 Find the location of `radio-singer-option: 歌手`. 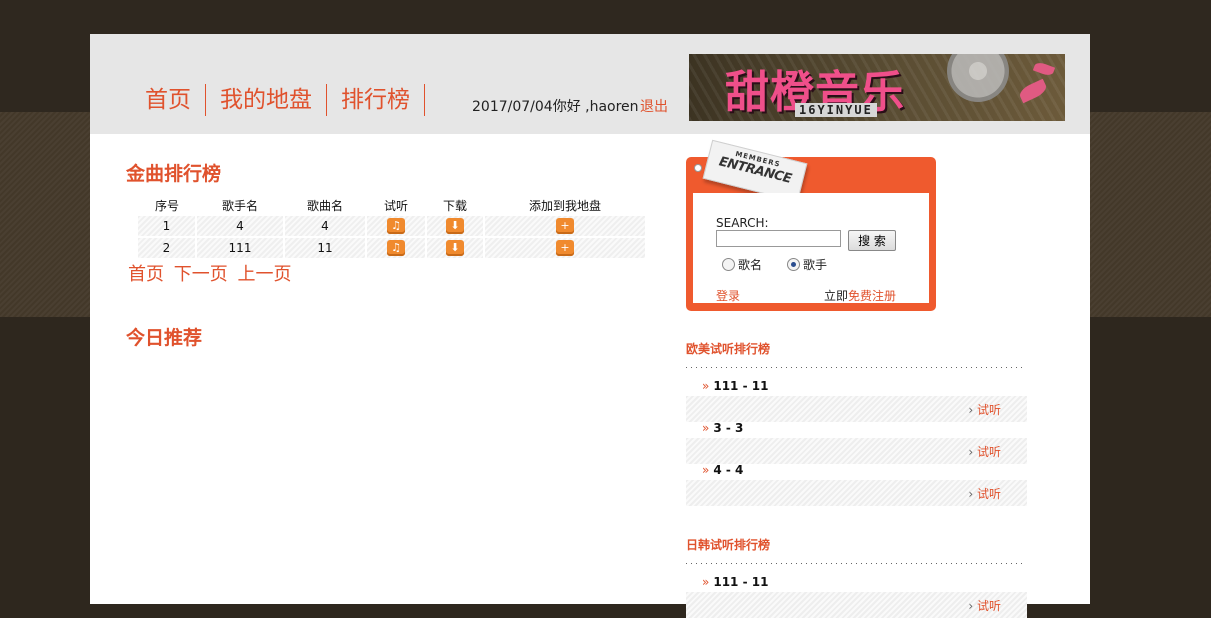

radio-singer-option: 歌手 is located at coordinates (807, 264).